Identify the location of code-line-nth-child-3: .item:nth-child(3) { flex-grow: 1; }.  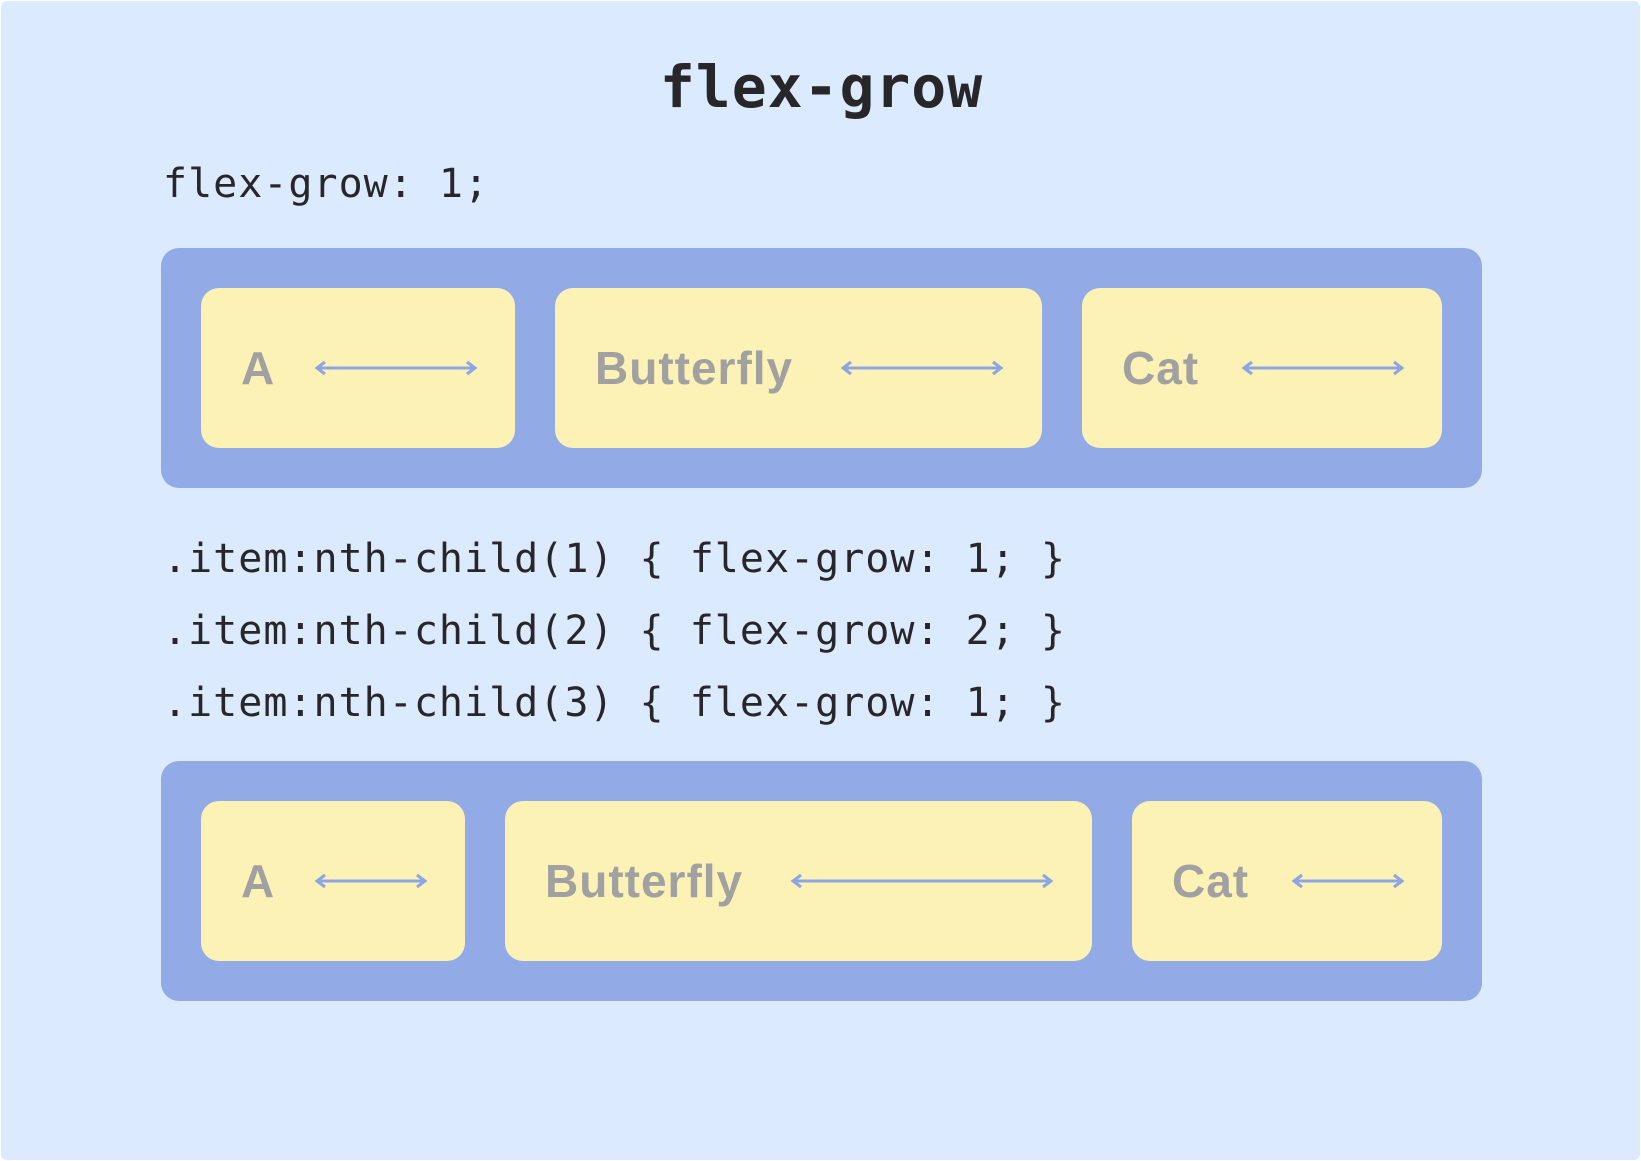
(614, 703).